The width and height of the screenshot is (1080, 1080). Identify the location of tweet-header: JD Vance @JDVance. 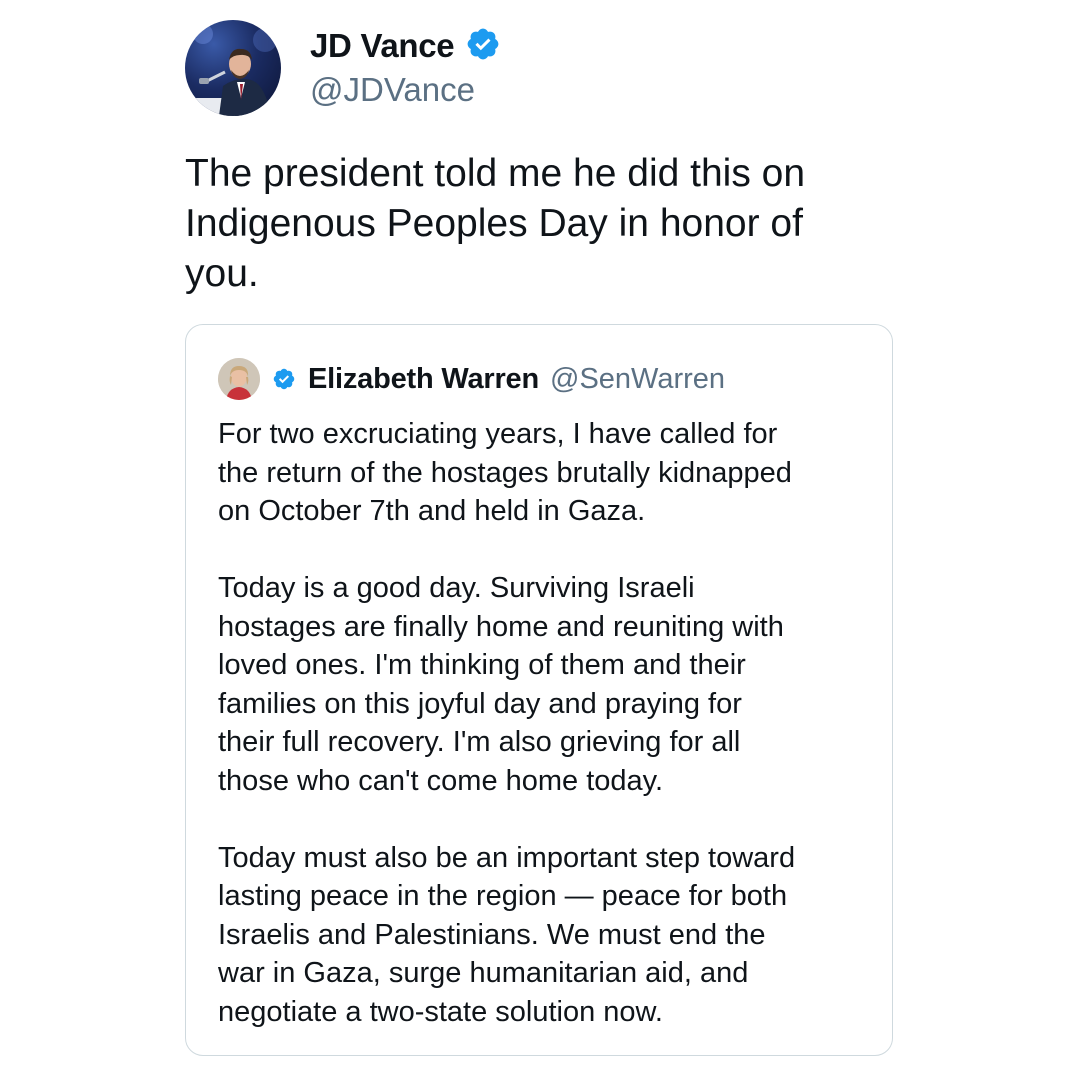
(540, 68).